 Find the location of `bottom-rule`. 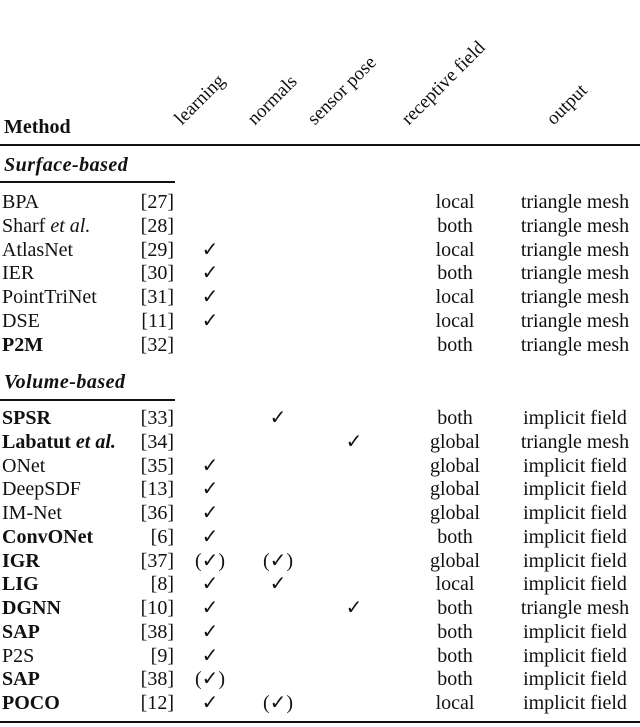

bottom-rule is located at coordinates (320, 722).